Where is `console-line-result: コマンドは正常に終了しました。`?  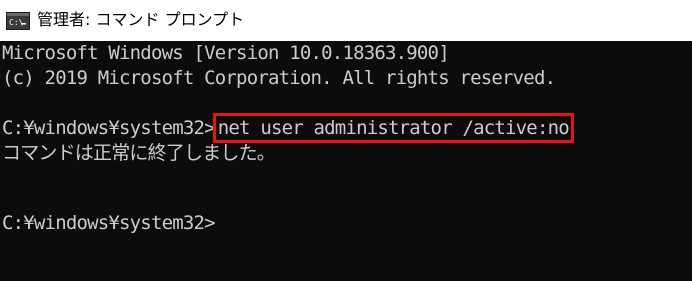 console-line-result: コマンドは正常に終了しました。 is located at coordinates (139, 153).